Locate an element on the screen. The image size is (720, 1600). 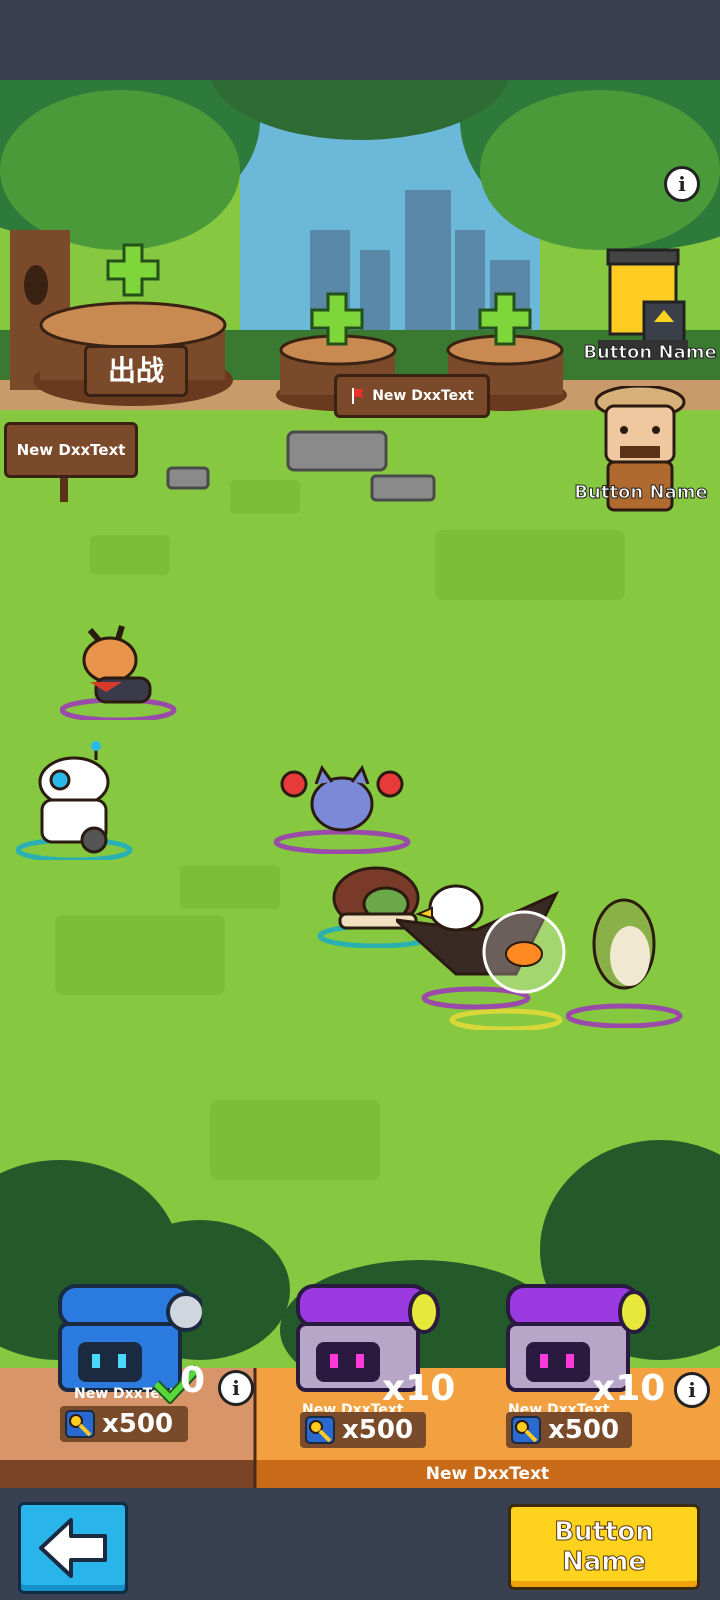
frog-pet-icon is located at coordinates (626, 958).